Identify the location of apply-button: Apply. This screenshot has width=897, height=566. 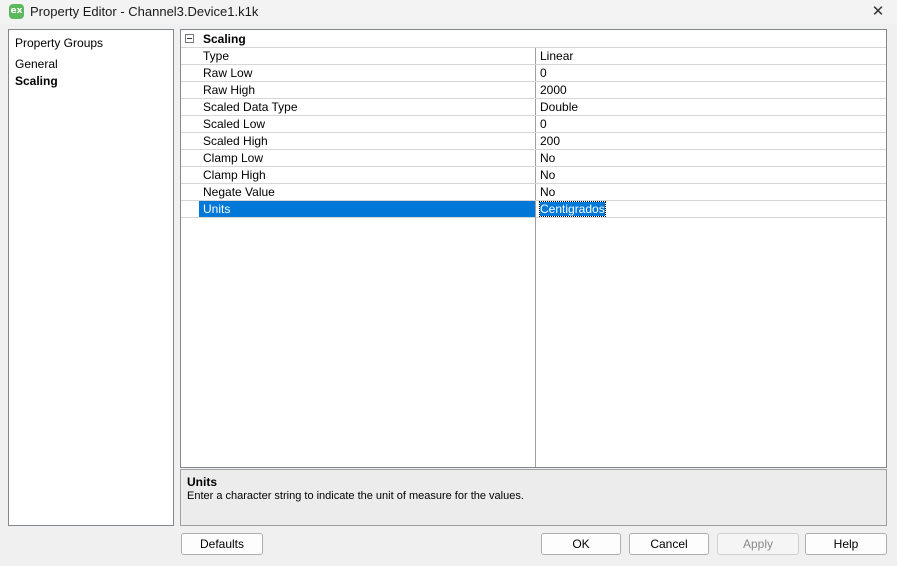
(758, 544).